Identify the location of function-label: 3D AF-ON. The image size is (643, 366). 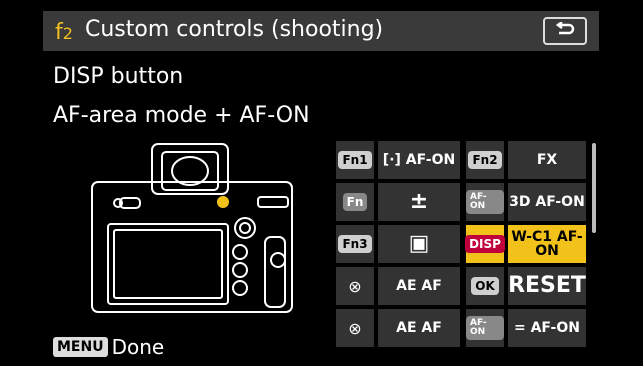
(547, 202).